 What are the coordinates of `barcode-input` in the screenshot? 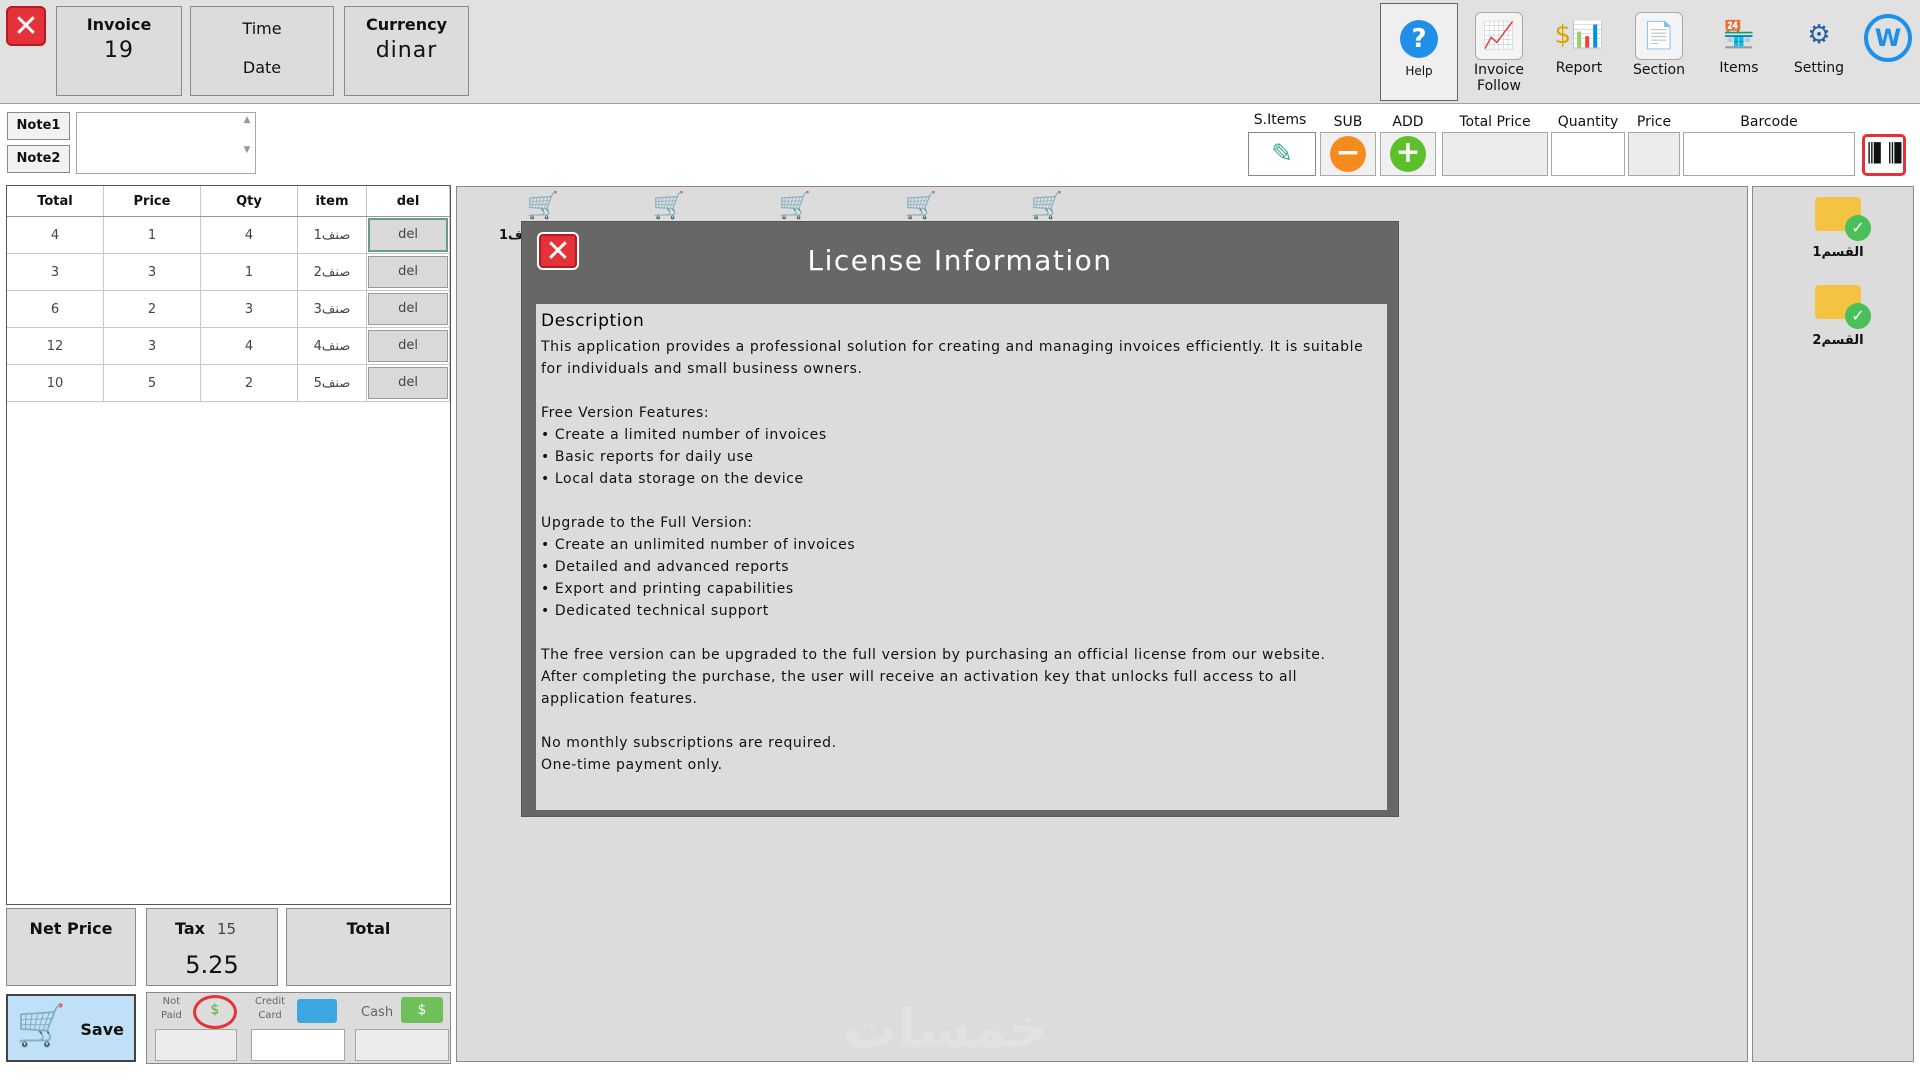 It's located at (1769, 154).